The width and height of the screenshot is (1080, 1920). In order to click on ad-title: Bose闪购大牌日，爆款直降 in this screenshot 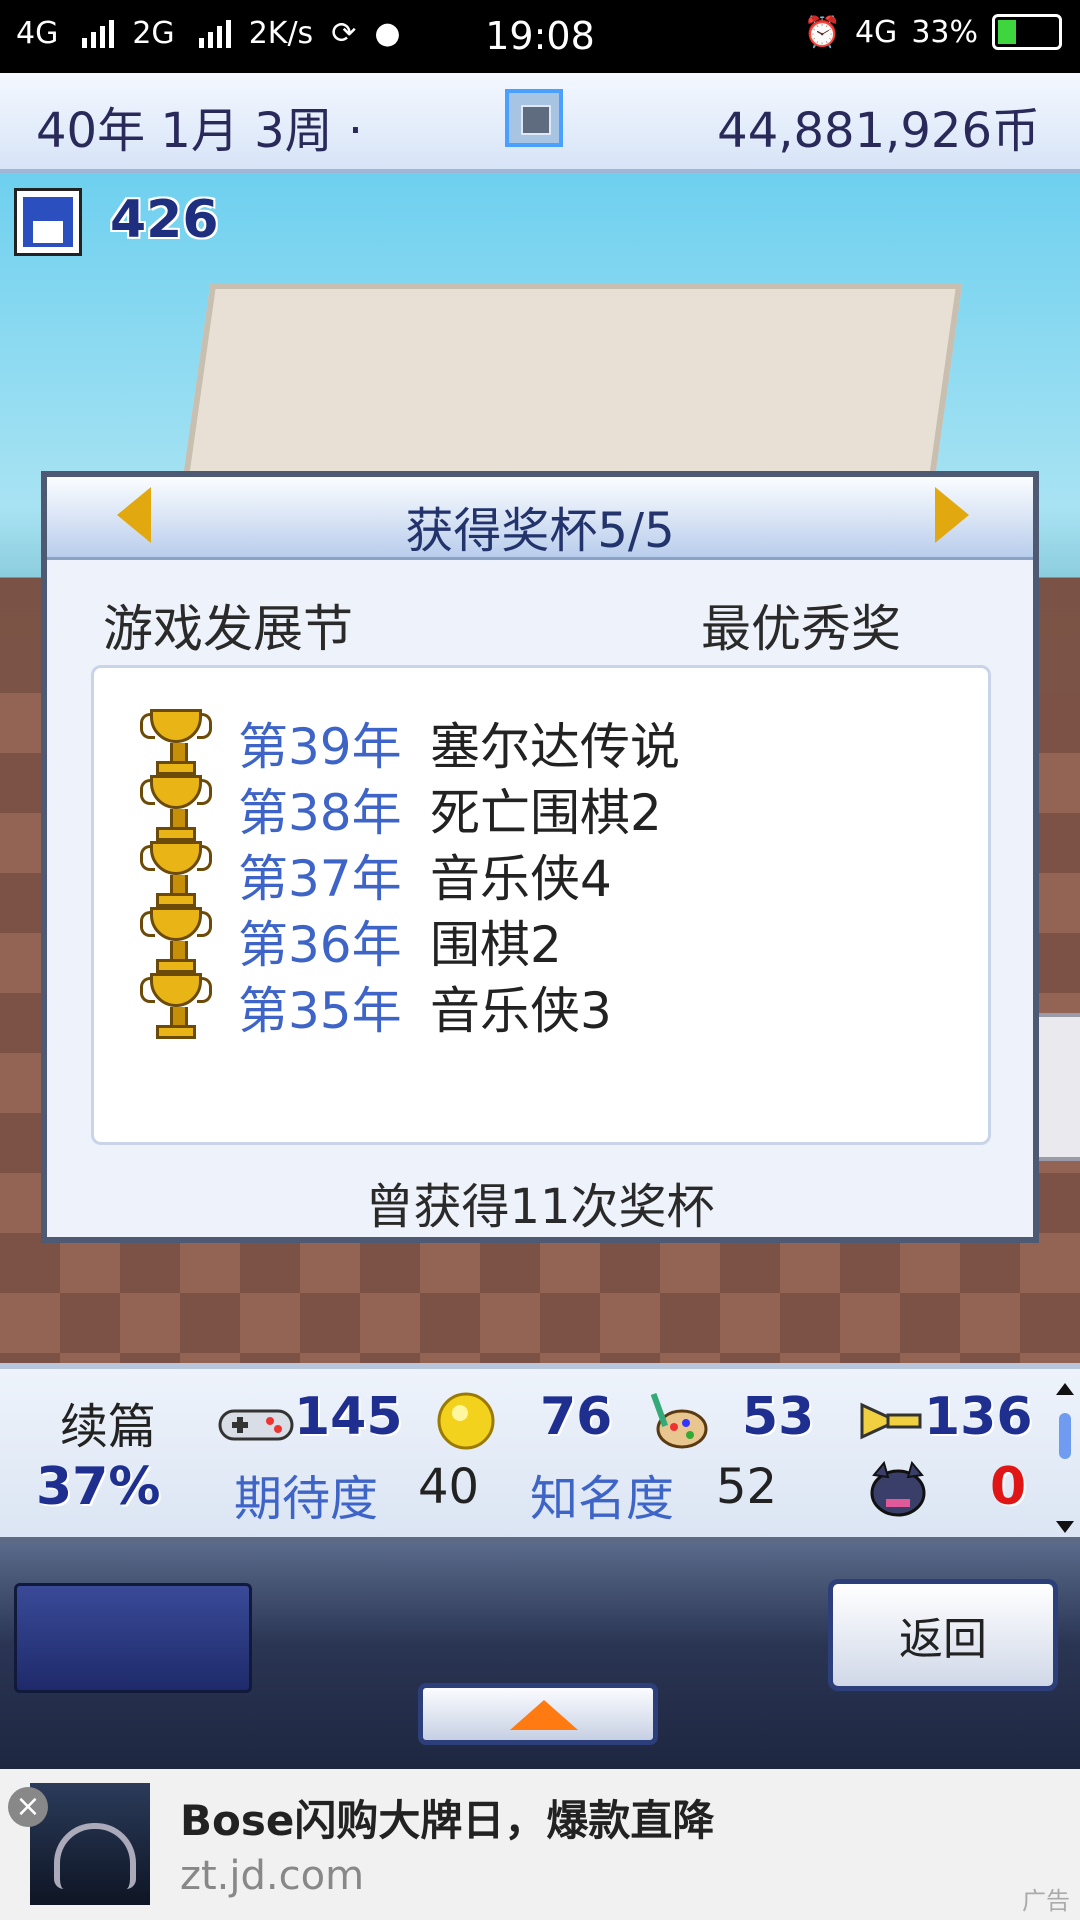, I will do `click(447, 1817)`.